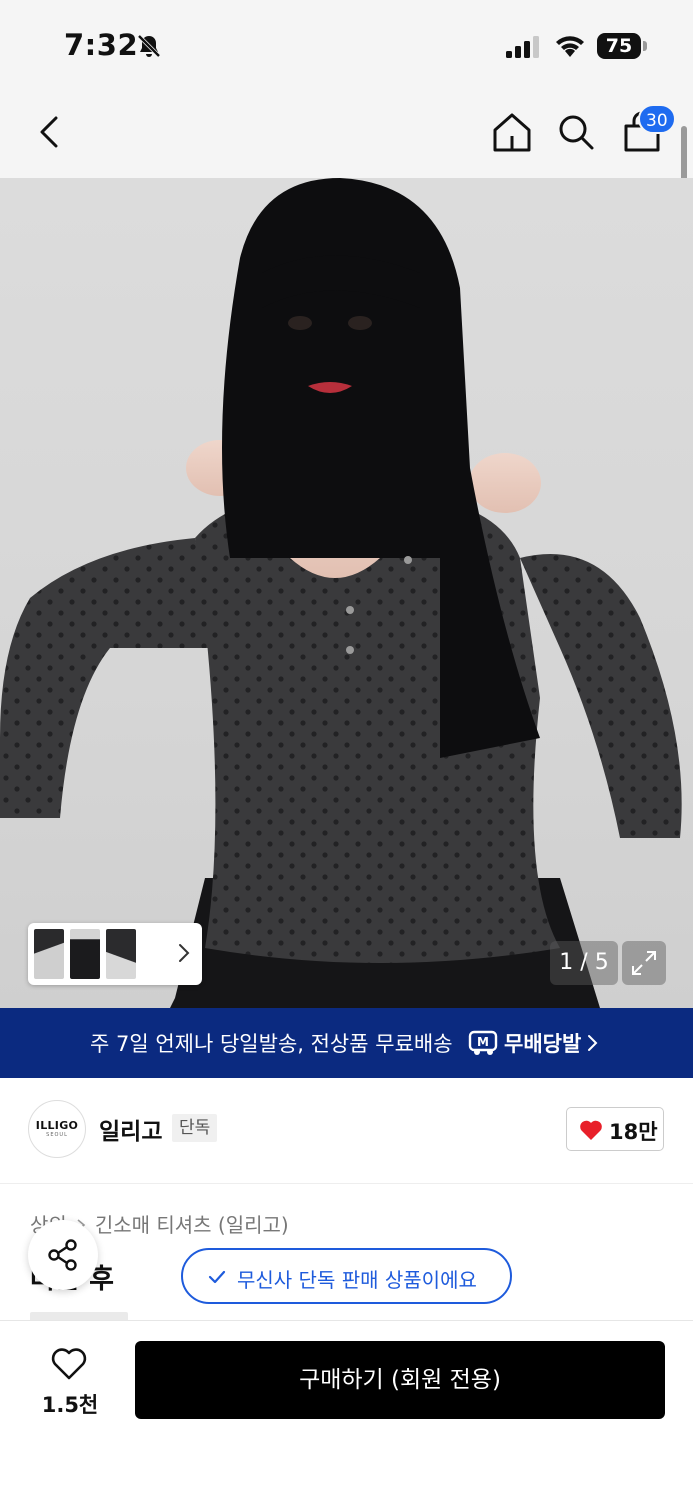 Image resolution: width=693 pixels, height=1500 pixels. What do you see at coordinates (584, 963) in the screenshot?
I see `gallery-page-indicator: 1 / 5` at bounding box center [584, 963].